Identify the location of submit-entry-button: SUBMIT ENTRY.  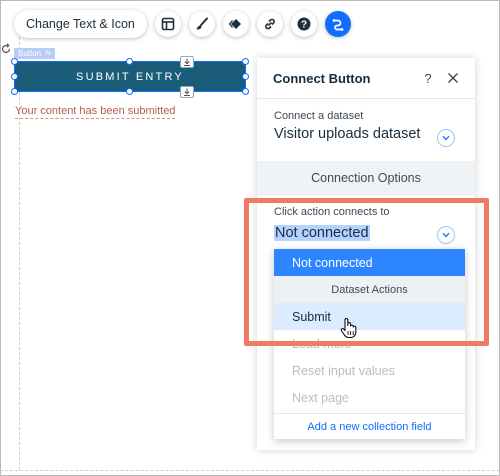
(130, 76).